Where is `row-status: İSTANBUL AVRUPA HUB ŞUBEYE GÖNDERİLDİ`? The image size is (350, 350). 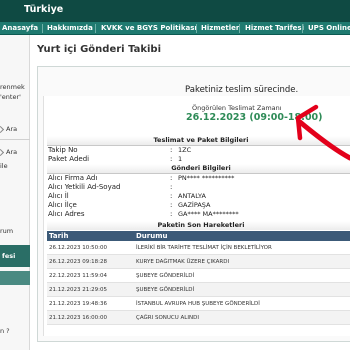 row-status: İSTANBUL AVRUPA HUB ŞUBEYE GÖNDERİLDİ is located at coordinates (198, 304).